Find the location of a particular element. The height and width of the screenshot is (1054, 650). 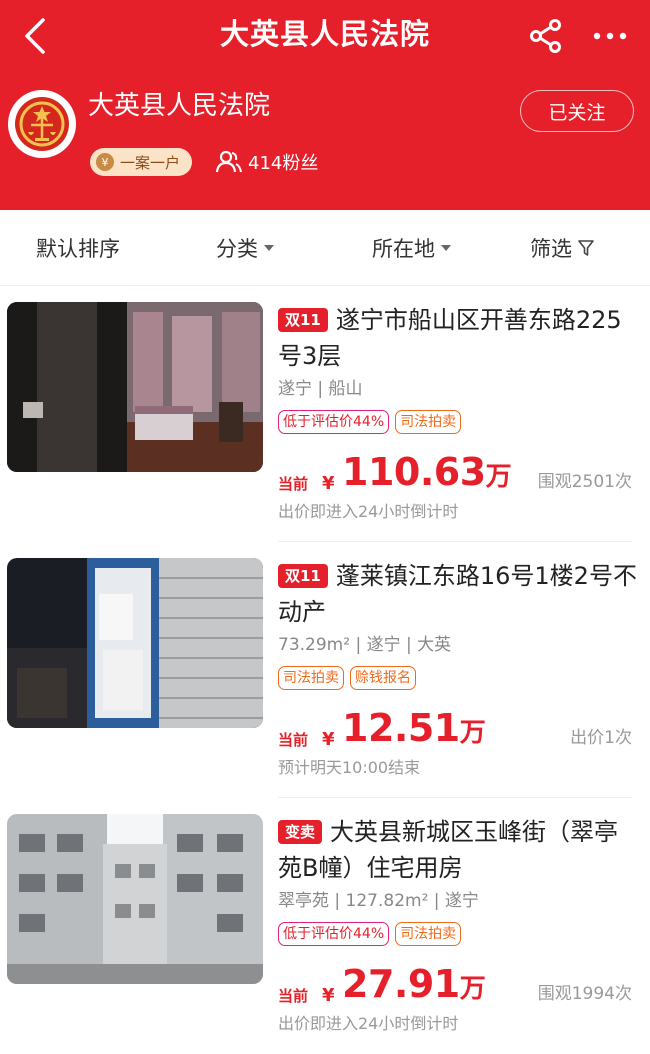

listing-location: 翠亭苑 | 127.82m² | 遂宁 is located at coordinates (378, 901).